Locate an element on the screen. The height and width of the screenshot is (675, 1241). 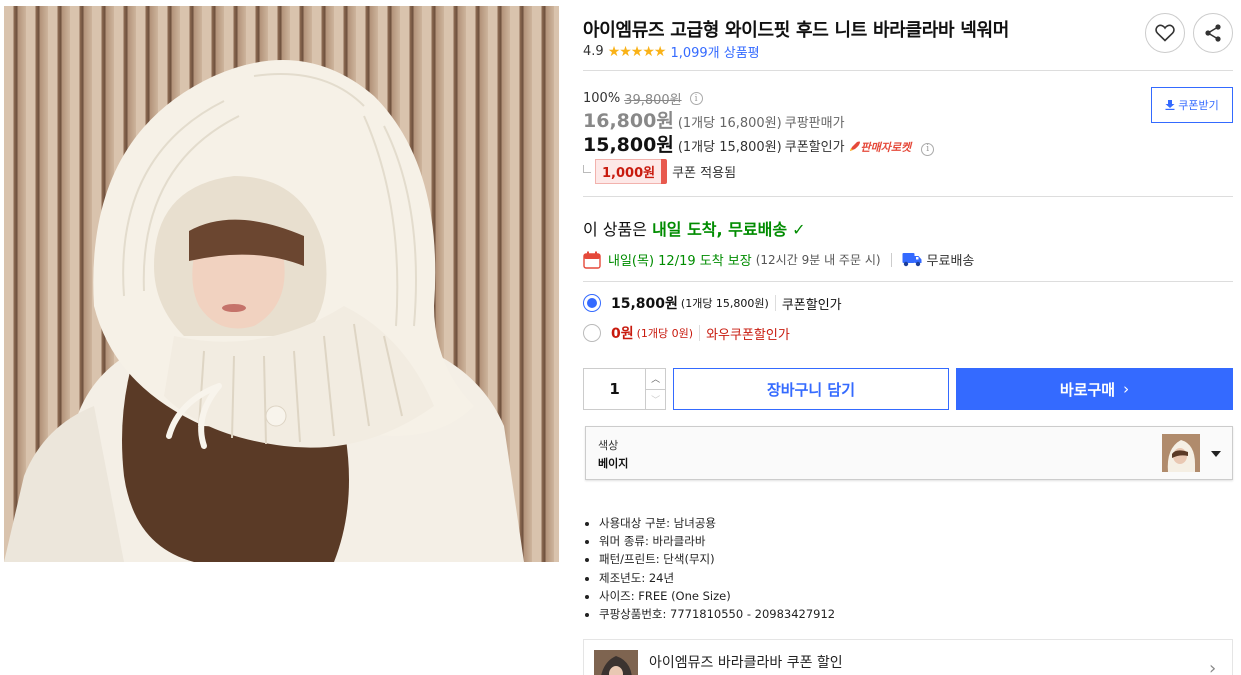
buy-now-label: 바로구매 is located at coordinates (1087, 389).